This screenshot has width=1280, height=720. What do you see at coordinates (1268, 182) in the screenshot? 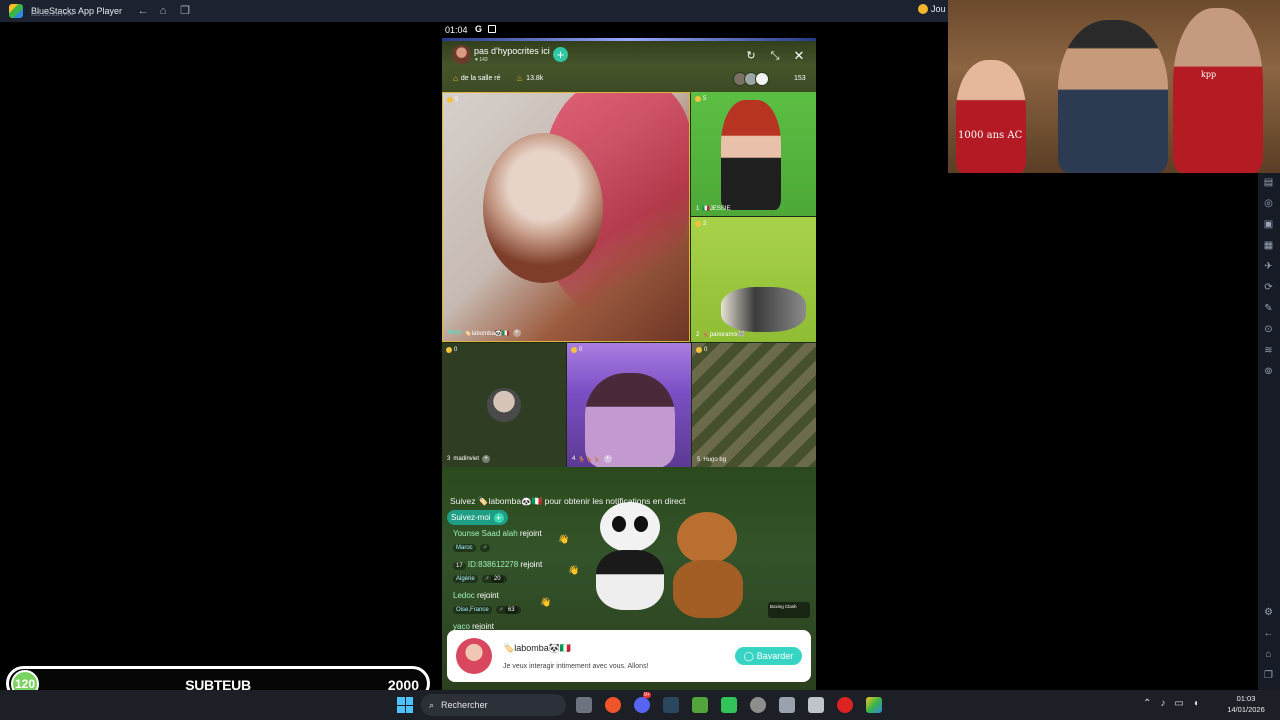
I see `media-manager-icon: ▤` at bounding box center [1268, 182].